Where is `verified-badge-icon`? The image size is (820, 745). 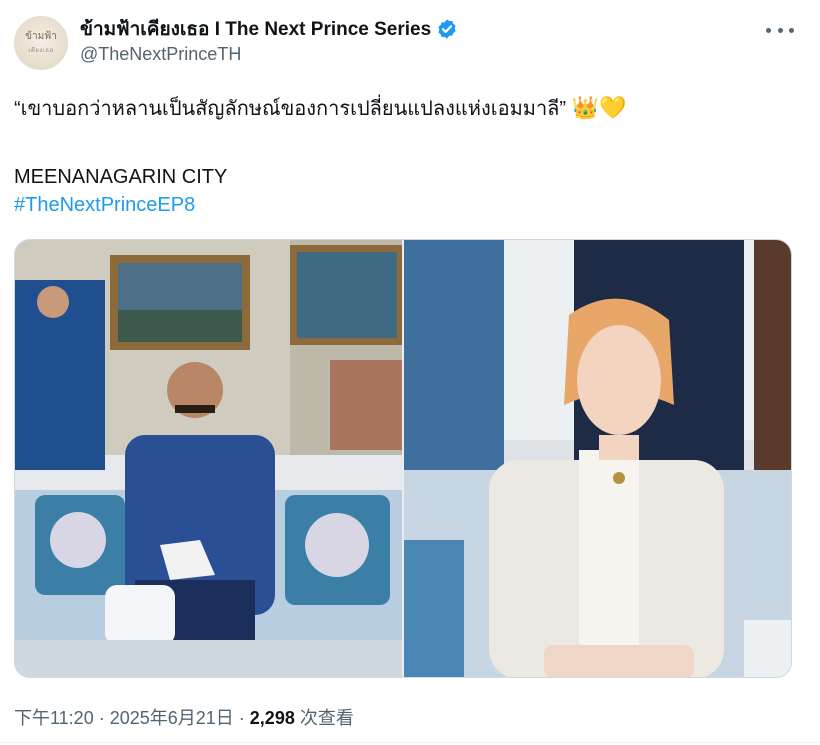
verified-badge-icon is located at coordinates (447, 29).